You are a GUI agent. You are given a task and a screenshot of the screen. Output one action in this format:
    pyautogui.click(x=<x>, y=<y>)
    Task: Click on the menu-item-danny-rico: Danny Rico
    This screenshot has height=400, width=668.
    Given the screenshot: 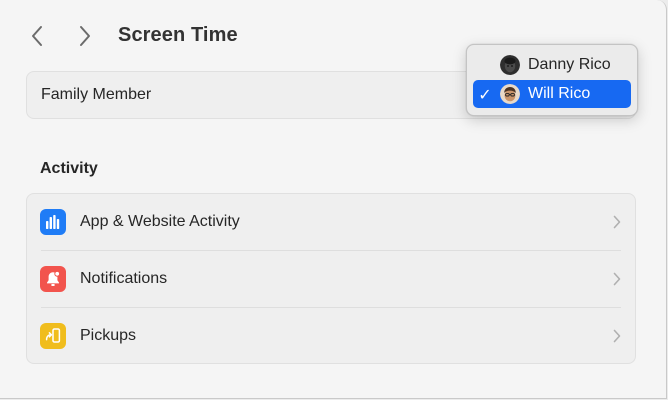 What is the action you would take?
    pyautogui.click(x=552, y=65)
    